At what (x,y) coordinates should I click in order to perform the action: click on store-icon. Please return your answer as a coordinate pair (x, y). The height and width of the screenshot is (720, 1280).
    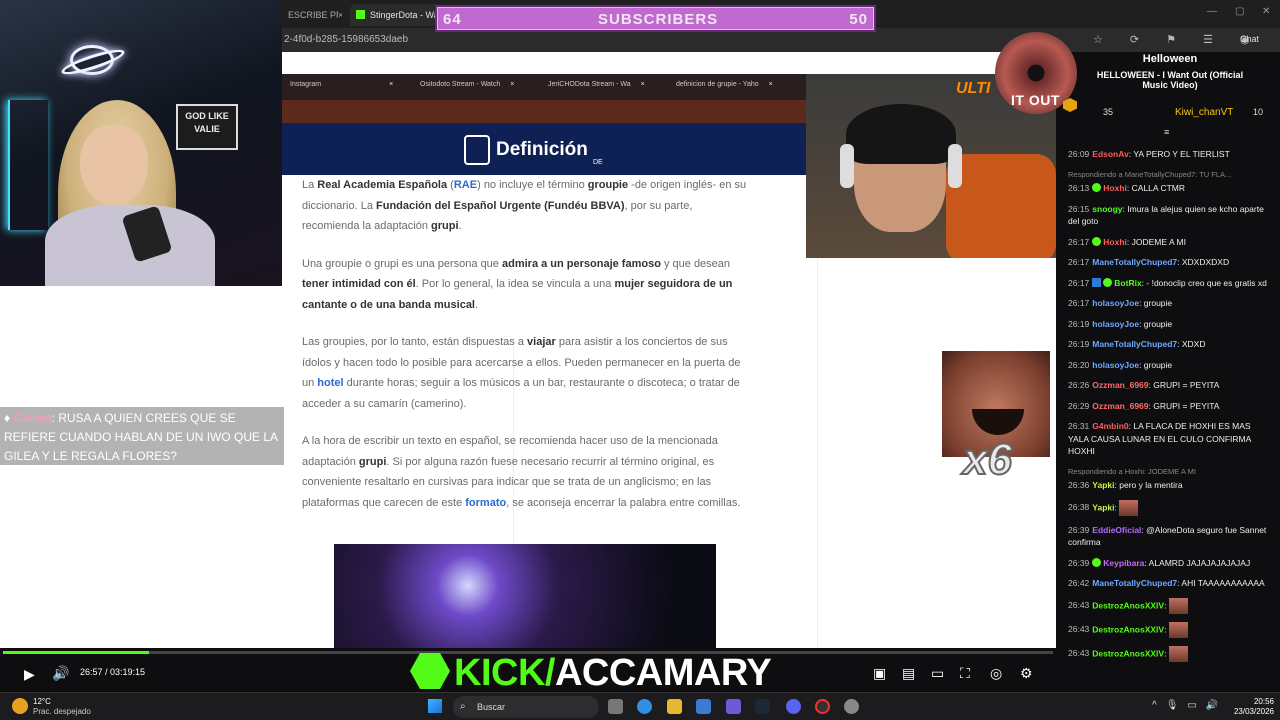
    Looking at the image, I should click on (703, 706).